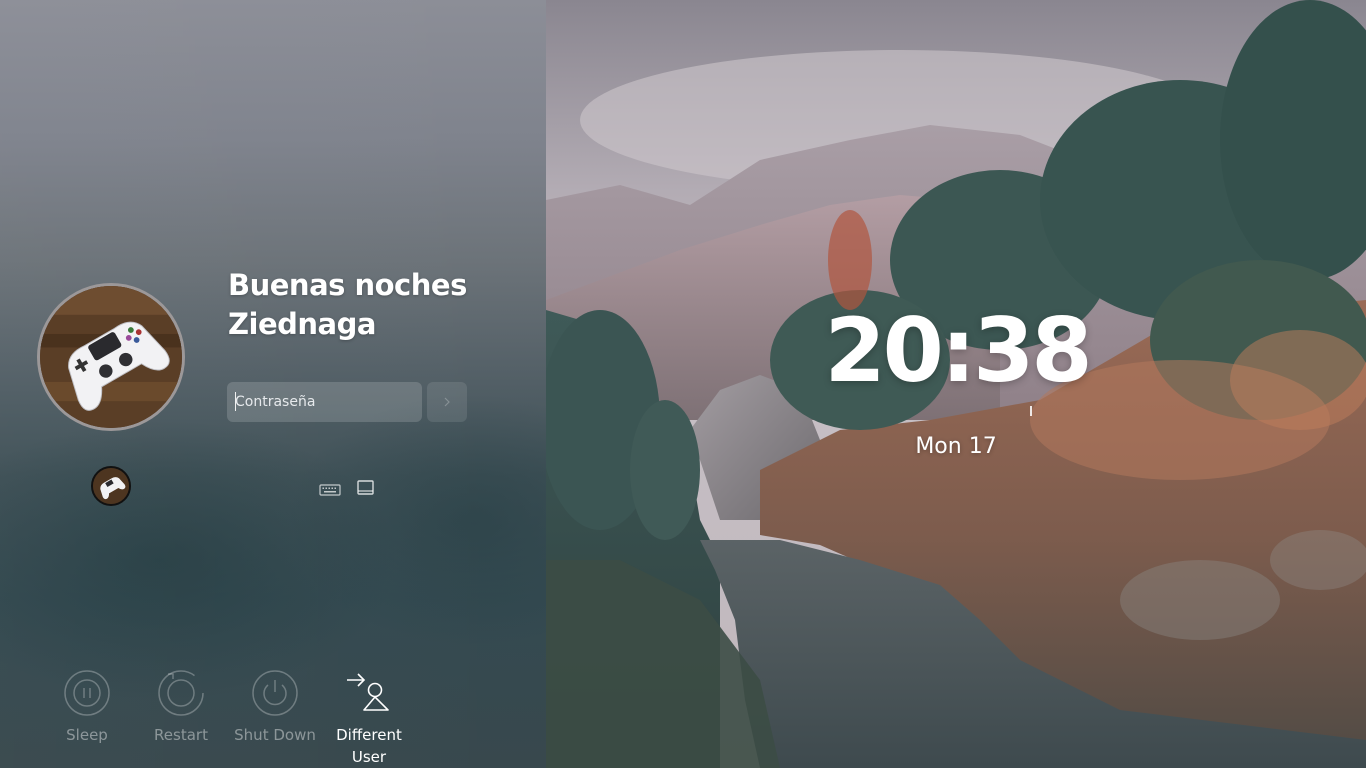 This screenshot has width=1366, height=768. Describe the element at coordinates (365, 488) in the screenshot. I see `virtual-keyboard-icon` at that location.